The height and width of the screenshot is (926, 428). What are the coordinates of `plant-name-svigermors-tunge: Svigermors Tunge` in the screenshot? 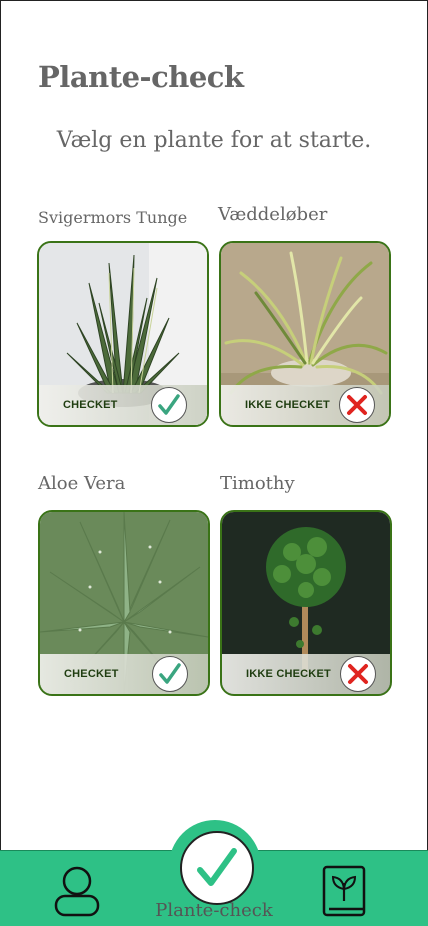 It's located at (113, 217).